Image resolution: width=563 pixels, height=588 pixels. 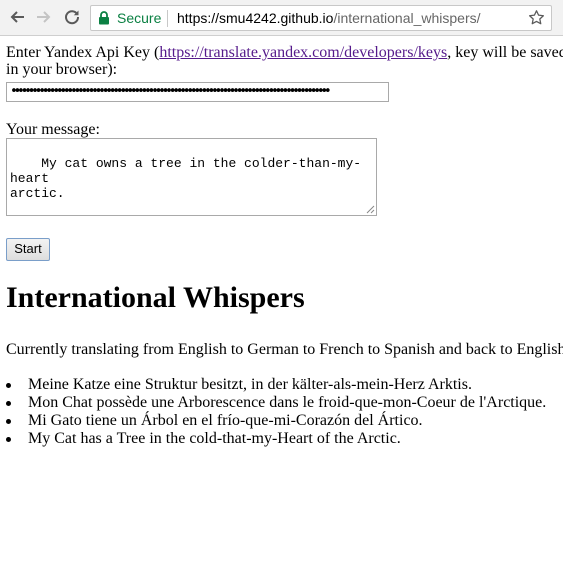 I want to click on message-label: Your message:, so click(x=53, y=129).